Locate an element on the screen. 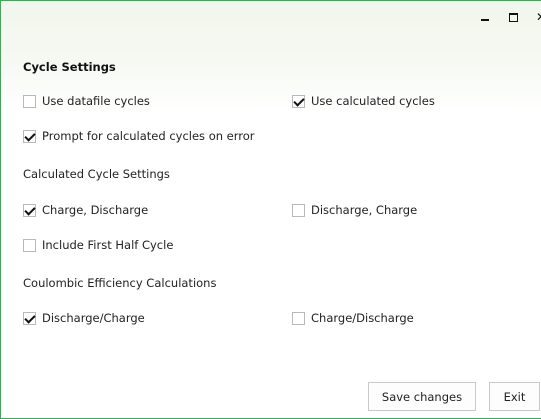  coulombic-efficiency-heading: Coulombic Efficiency Calculations is located at coordinates (120, 283).